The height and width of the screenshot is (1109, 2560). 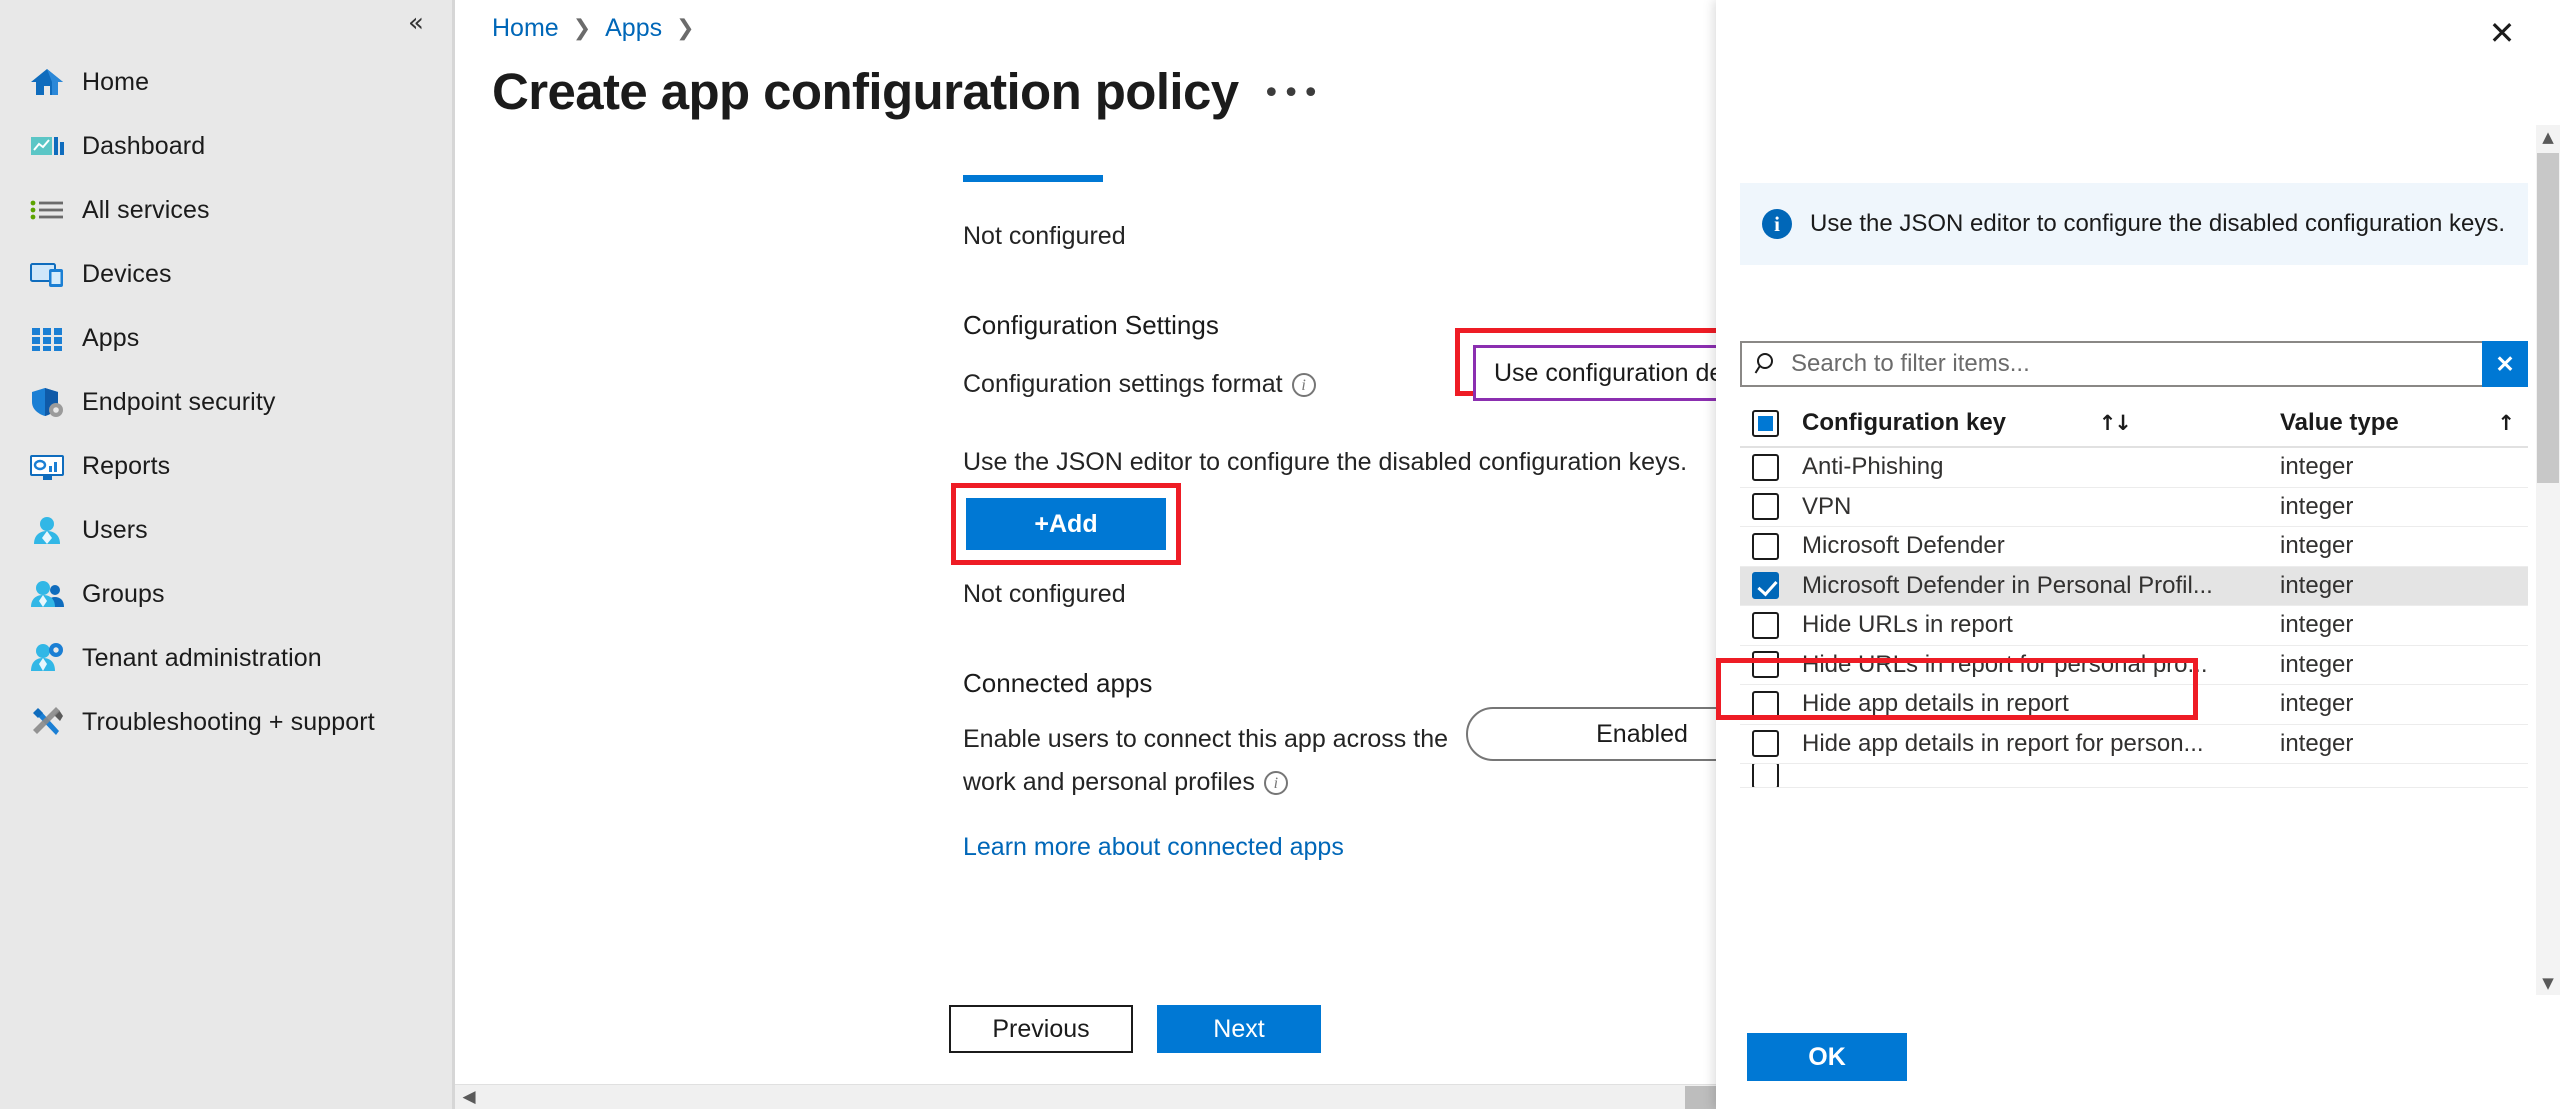 I want to click on monitor-chart-icon, so click(x=47, y=466).